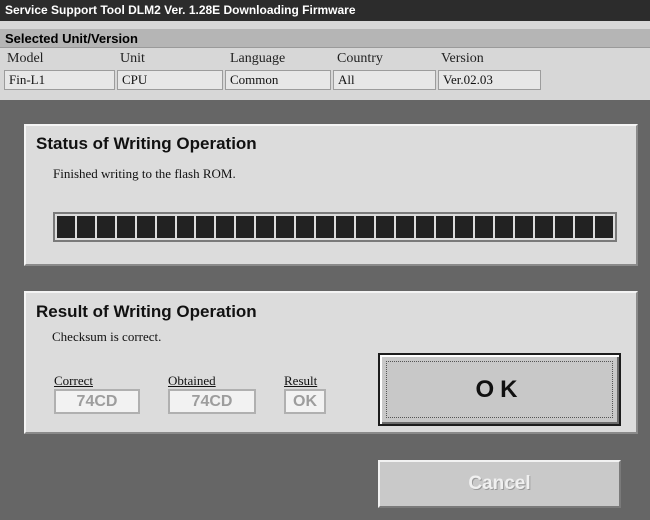  I want to click on country-label: Country, so click(360, 58).